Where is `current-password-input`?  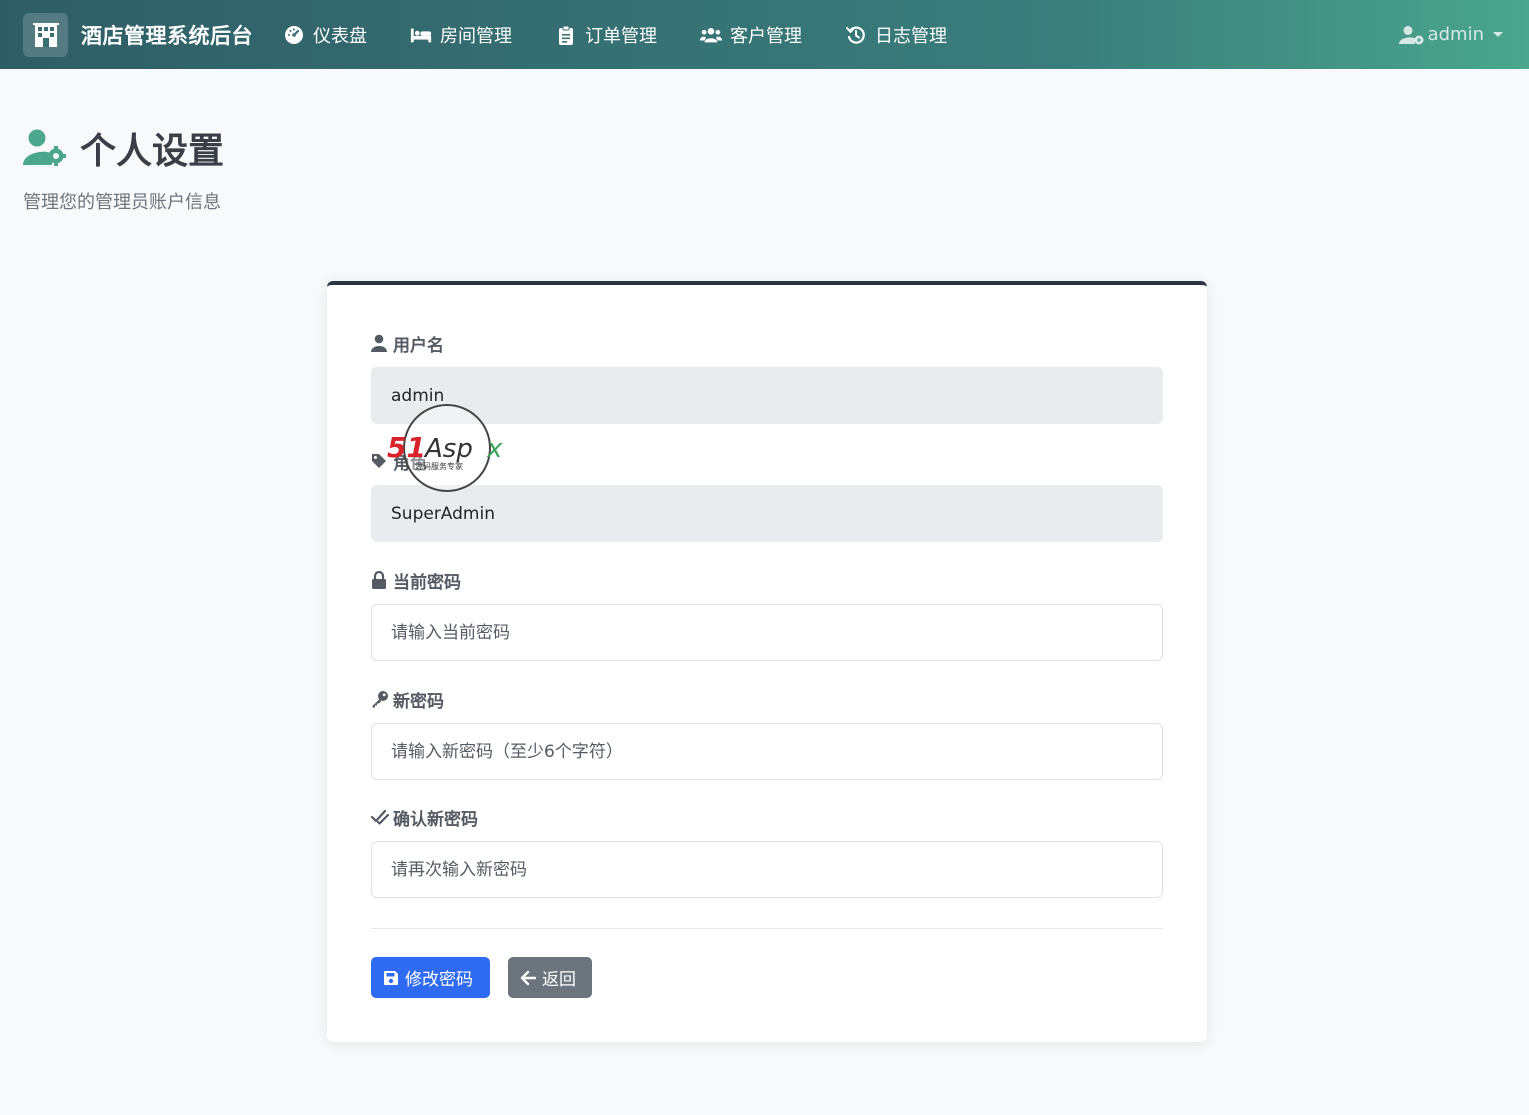
current-password-input is located at coordinates (767, 632).